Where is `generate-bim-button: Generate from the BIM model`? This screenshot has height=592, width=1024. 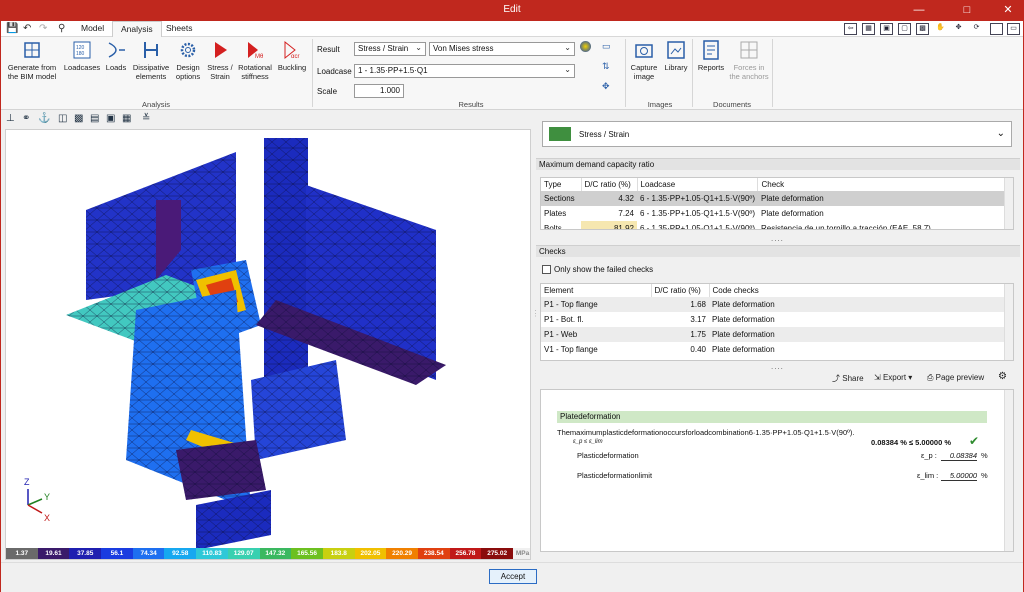
generate-bim-button: Generate from the BIM model is located at coordinates (32, 60).